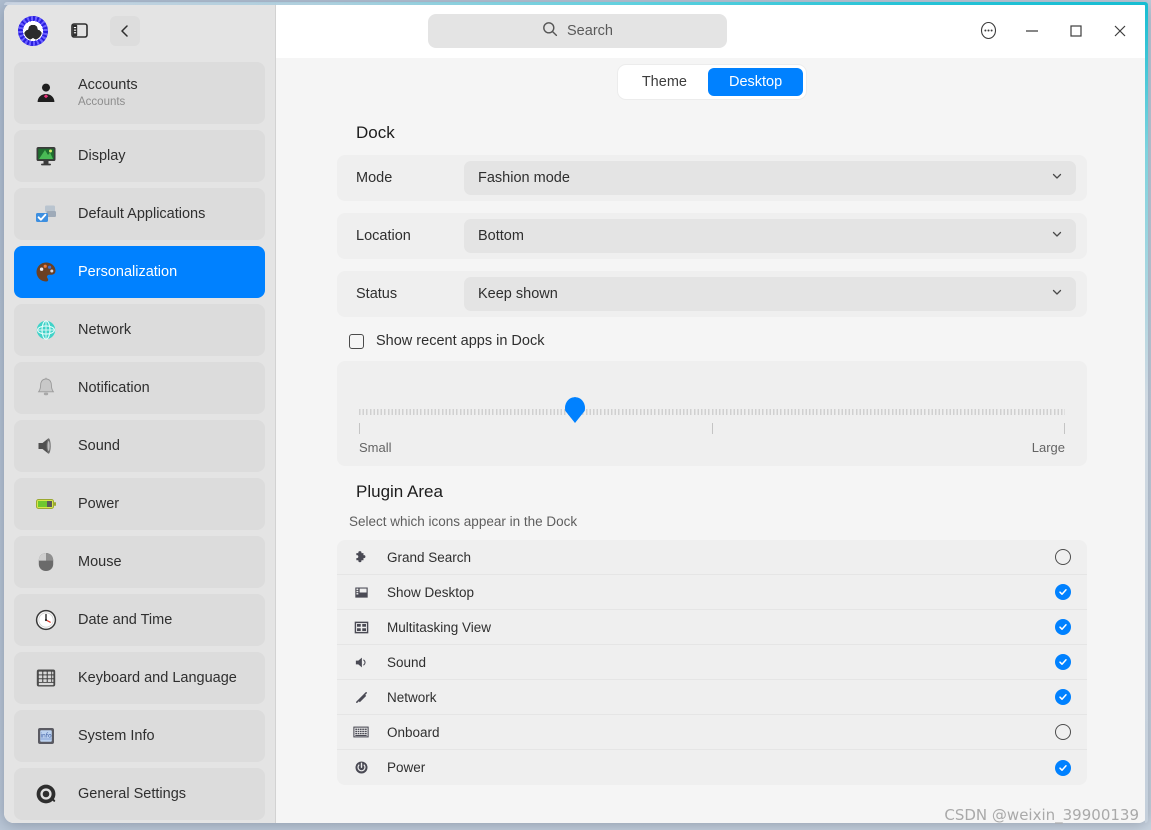 This screenshot has height=830, width=1151. Describe the element at coordinates (116, 735) in the screenshot. I see `sidebar-item-label: System Info` at that location.